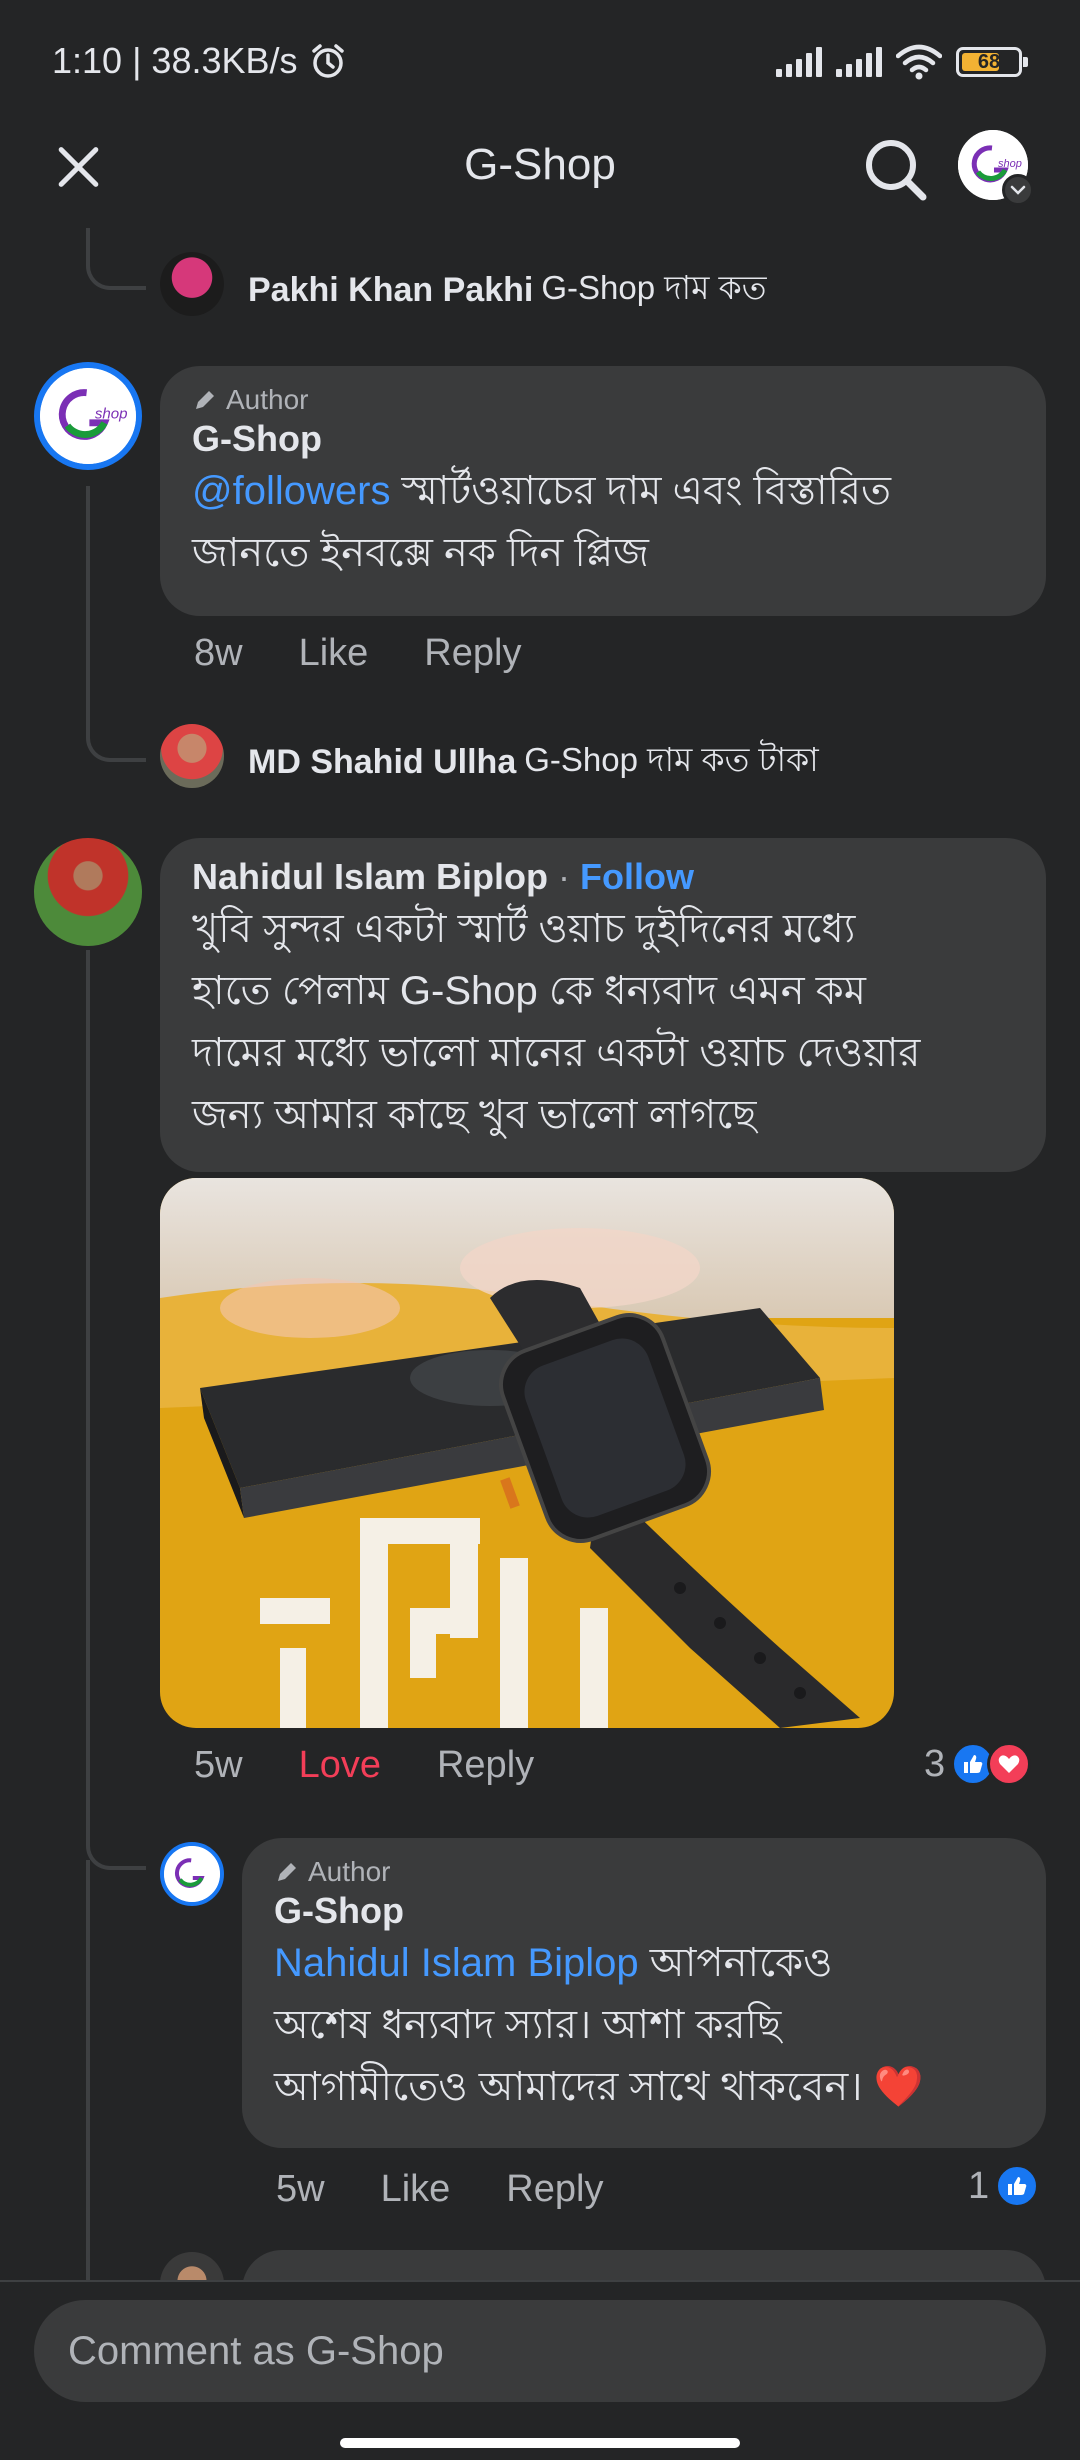  What do you see at coordinates (989, 61) in the screenshot?
I see `battery-level: 68` at bounding box center [989, 61].